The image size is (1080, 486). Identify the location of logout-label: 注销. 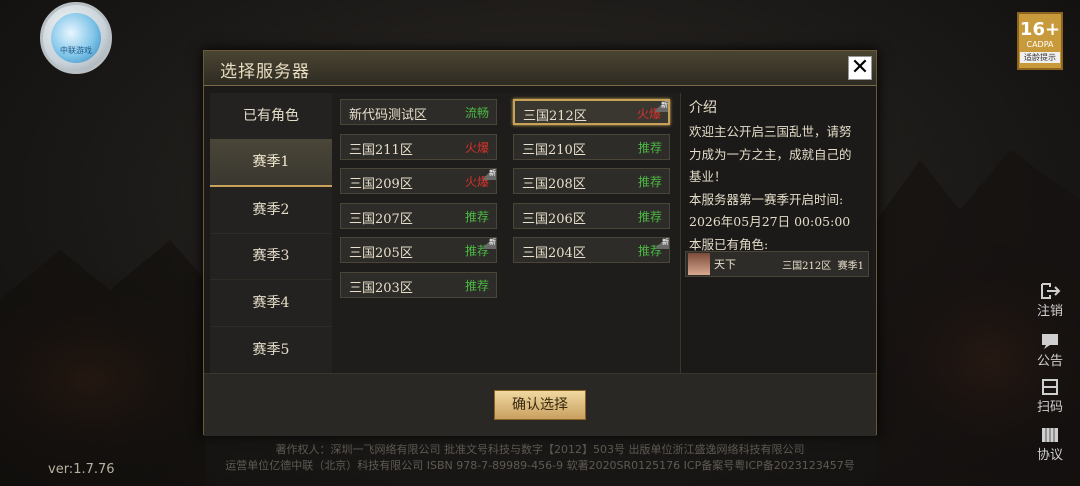
(1049, 311).